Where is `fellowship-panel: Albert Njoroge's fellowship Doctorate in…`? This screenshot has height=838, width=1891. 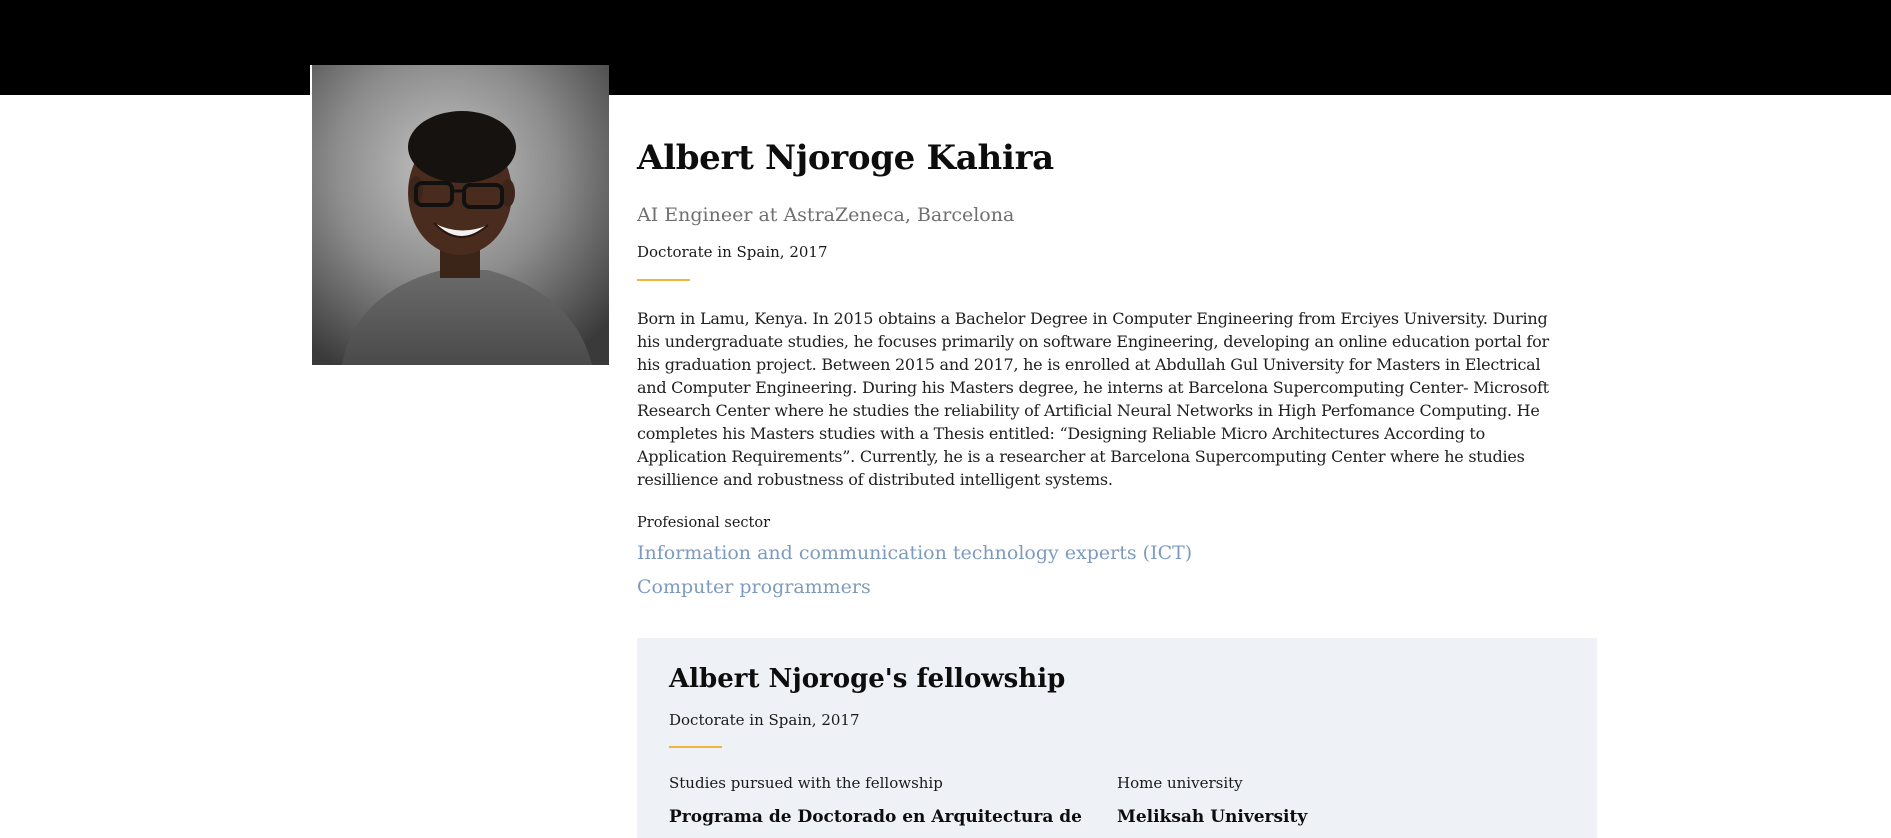 fellowship-panel: Albert Njoroge's fellowship Doctorate in… is located at coordinates (1117, 738).